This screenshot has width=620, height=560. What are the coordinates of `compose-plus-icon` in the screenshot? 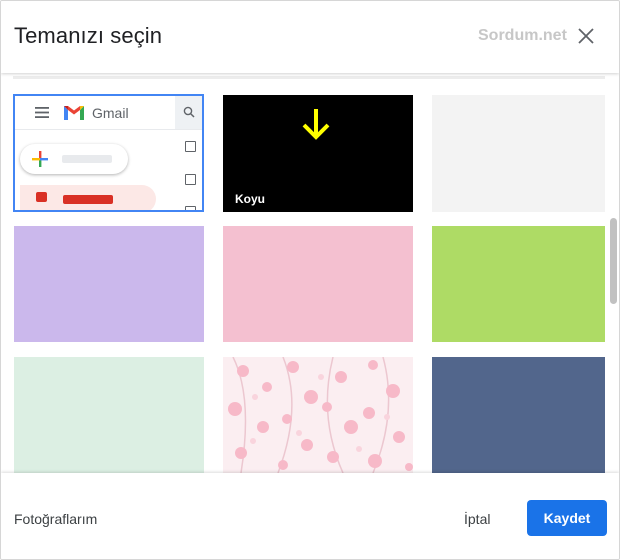 It's located at (40, 159).